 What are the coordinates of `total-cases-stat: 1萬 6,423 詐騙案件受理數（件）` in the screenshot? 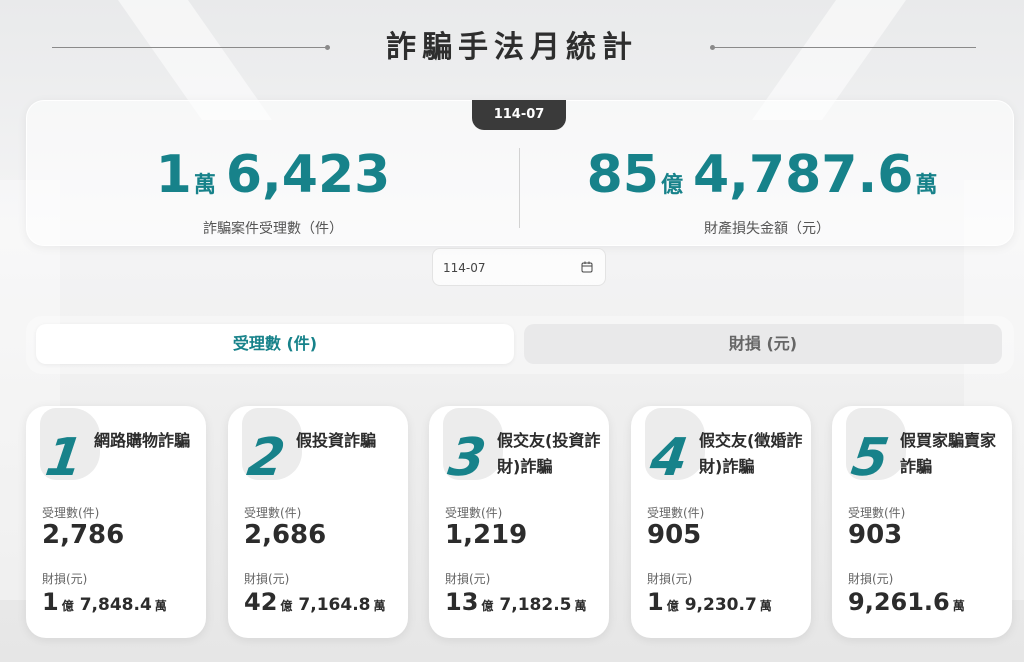 It's located at (273, 189).